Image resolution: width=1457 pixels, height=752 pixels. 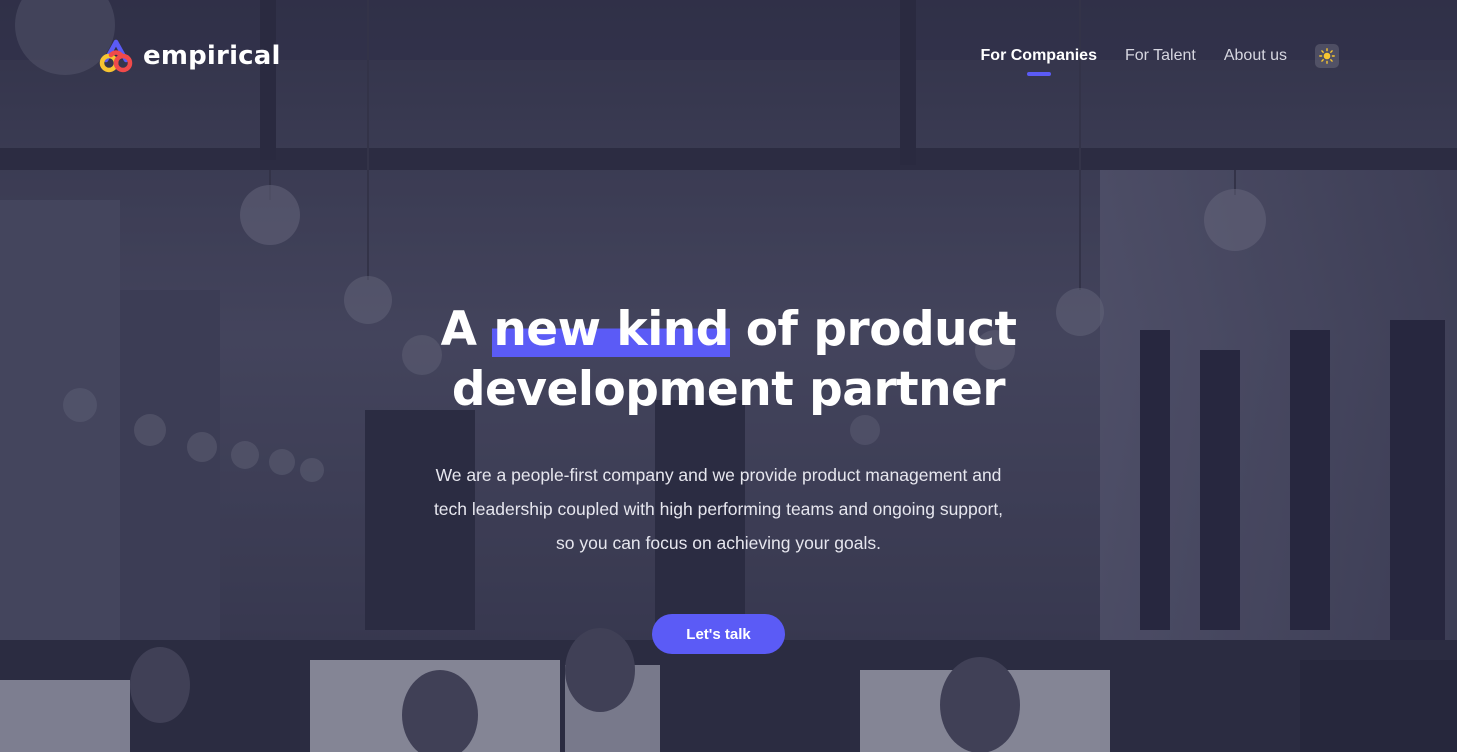 I want to click on lets-talk-button: Let's talk, so click(x=718, y=634).